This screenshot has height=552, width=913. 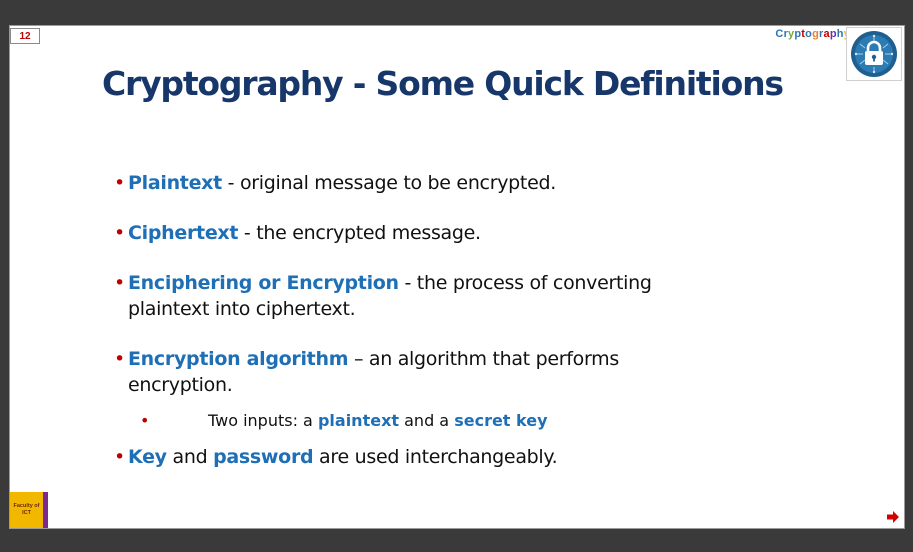 What do you see at coordinates (263, 283) in the screenshot?
I see `term-encryption: Enciphering or Encryption` at bounding box center [263, 283].